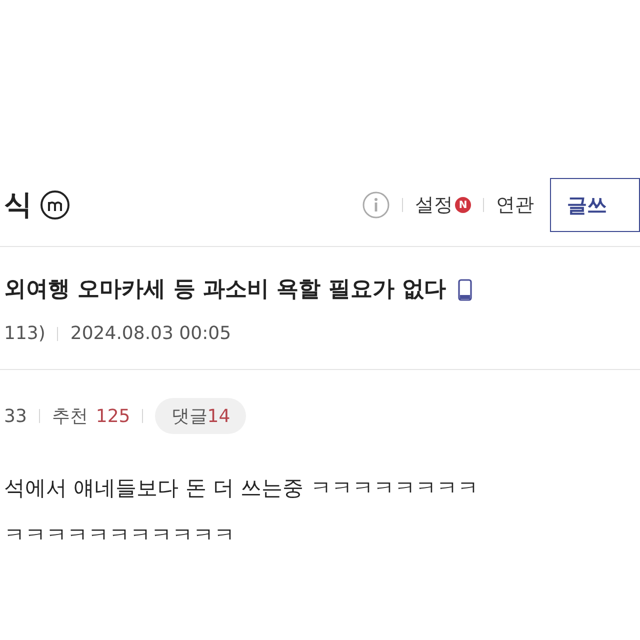 The width and height of the screenshot is (640, 640). I want to click on post-date: 2024.08.03 00:05, so click(151, 334).